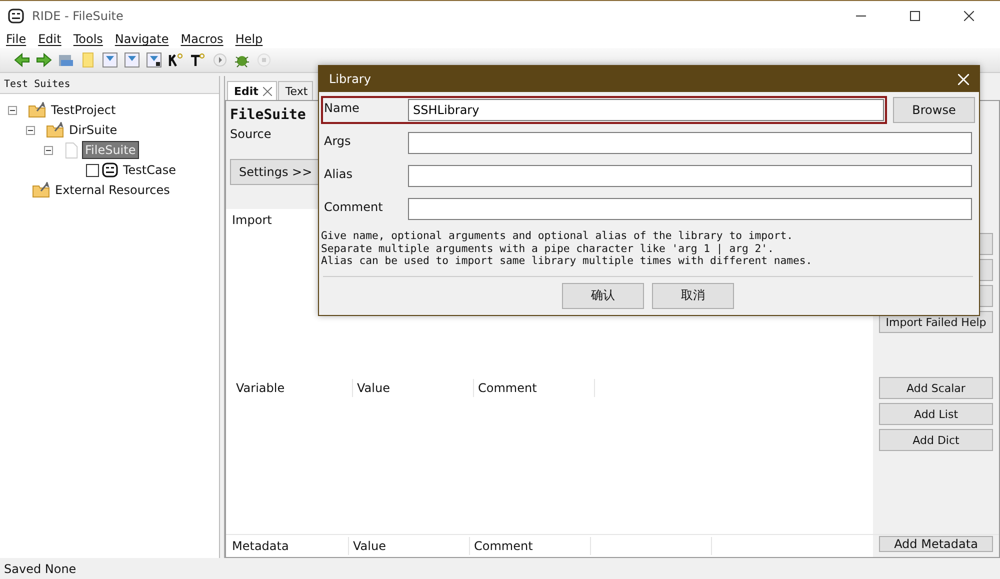 This screenshot has height=579, width=1000. I want to click on forward-arrow-icon, so click(44, 60).